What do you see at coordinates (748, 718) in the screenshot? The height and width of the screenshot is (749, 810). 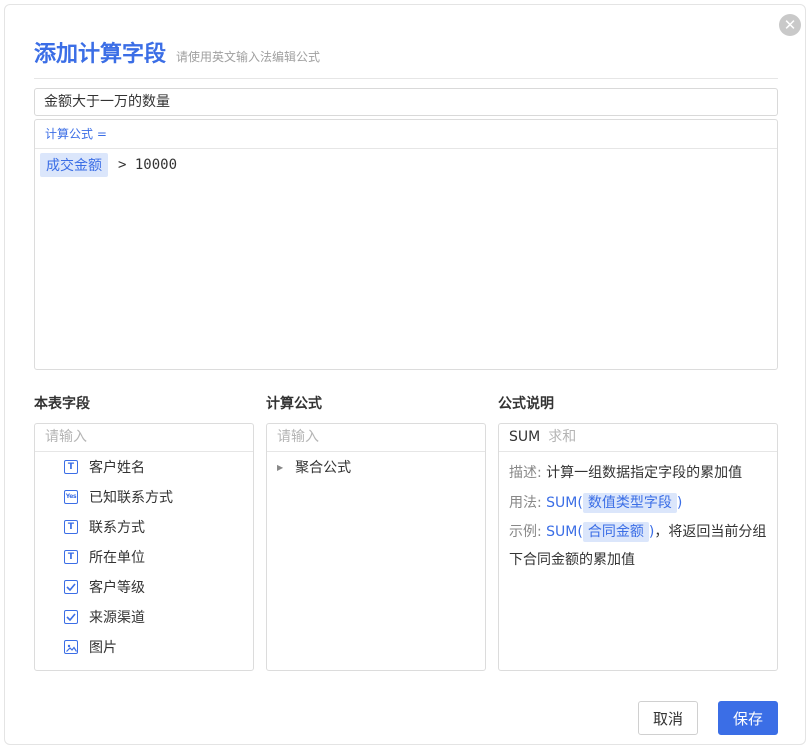 I see `save-button: 保存` at bounding box center [748, 718].